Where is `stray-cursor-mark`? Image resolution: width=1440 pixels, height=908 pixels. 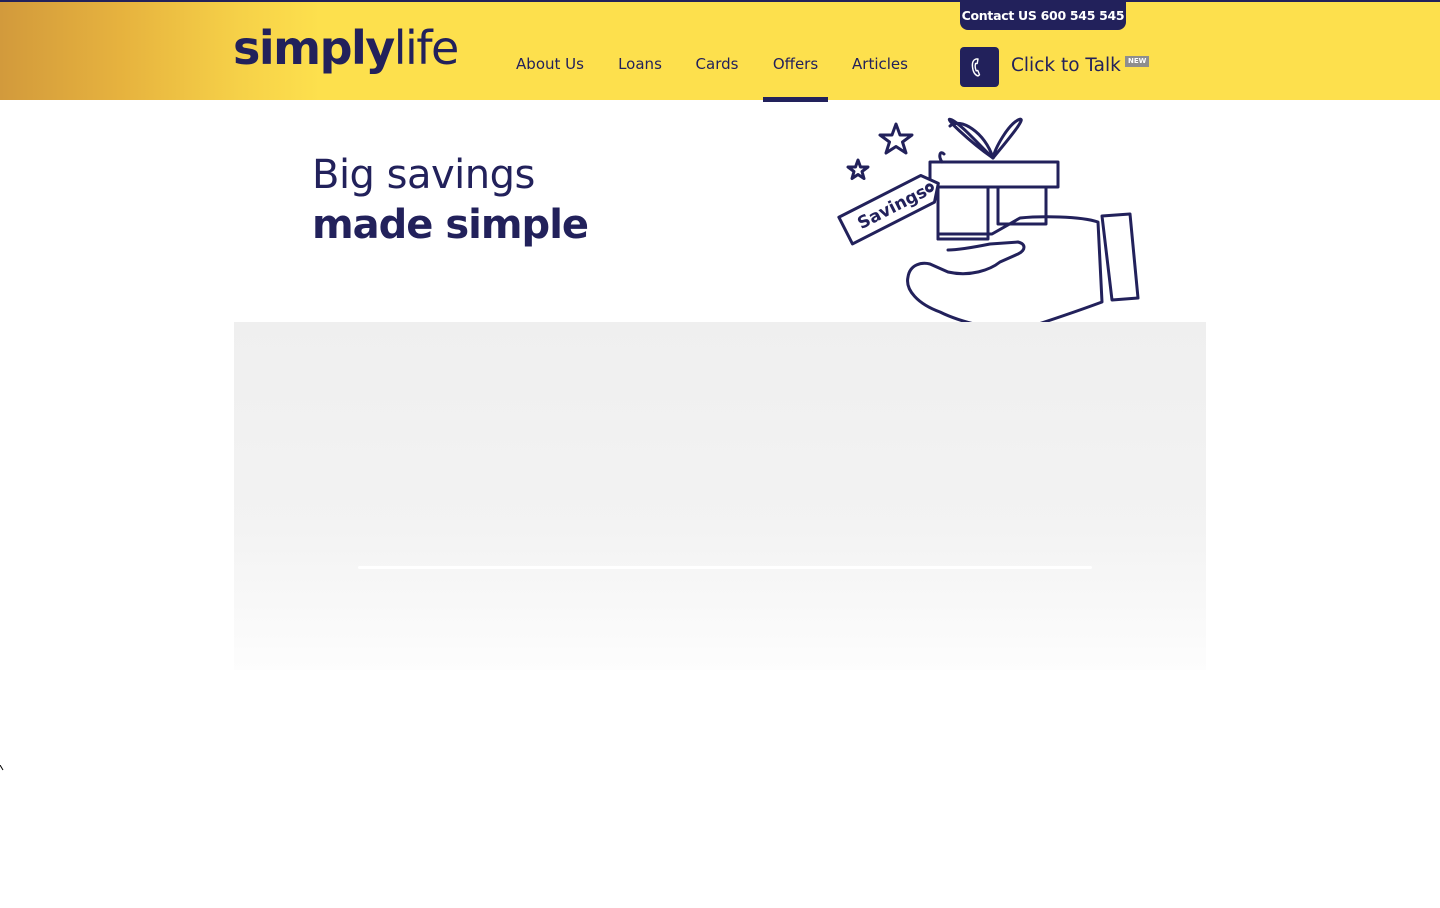
stray-cursor-mark is located at coordinates (2, 763).